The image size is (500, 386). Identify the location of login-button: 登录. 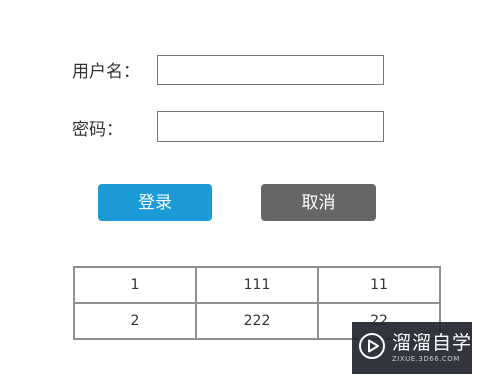
(155, 202).